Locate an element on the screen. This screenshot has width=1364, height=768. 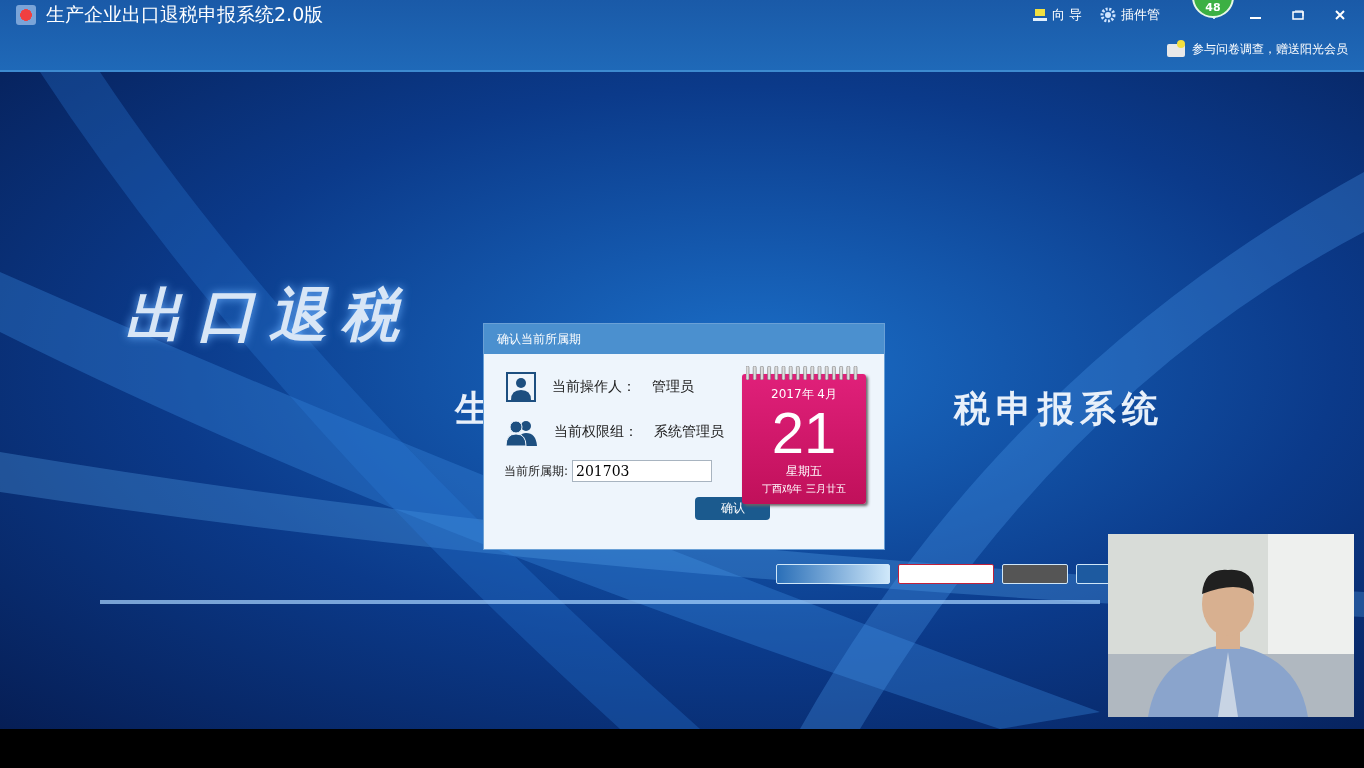
calendar-month: 2017年 4月 is located at coordinates (804, 394).